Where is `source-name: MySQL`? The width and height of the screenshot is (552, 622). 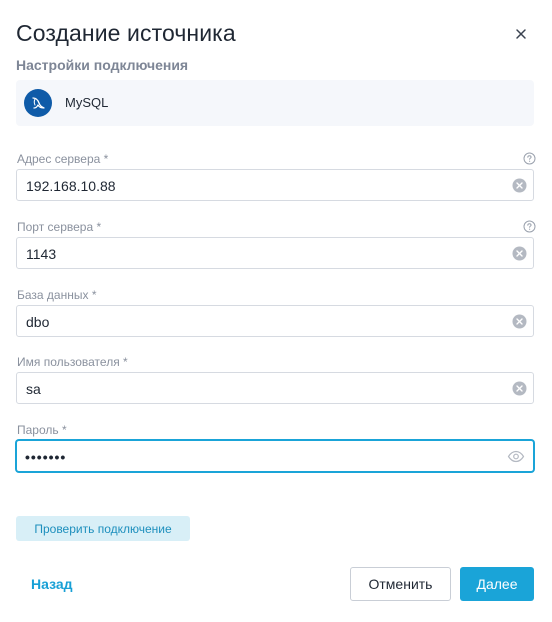 source-name: MySQL is located at coordinates (87, 102).